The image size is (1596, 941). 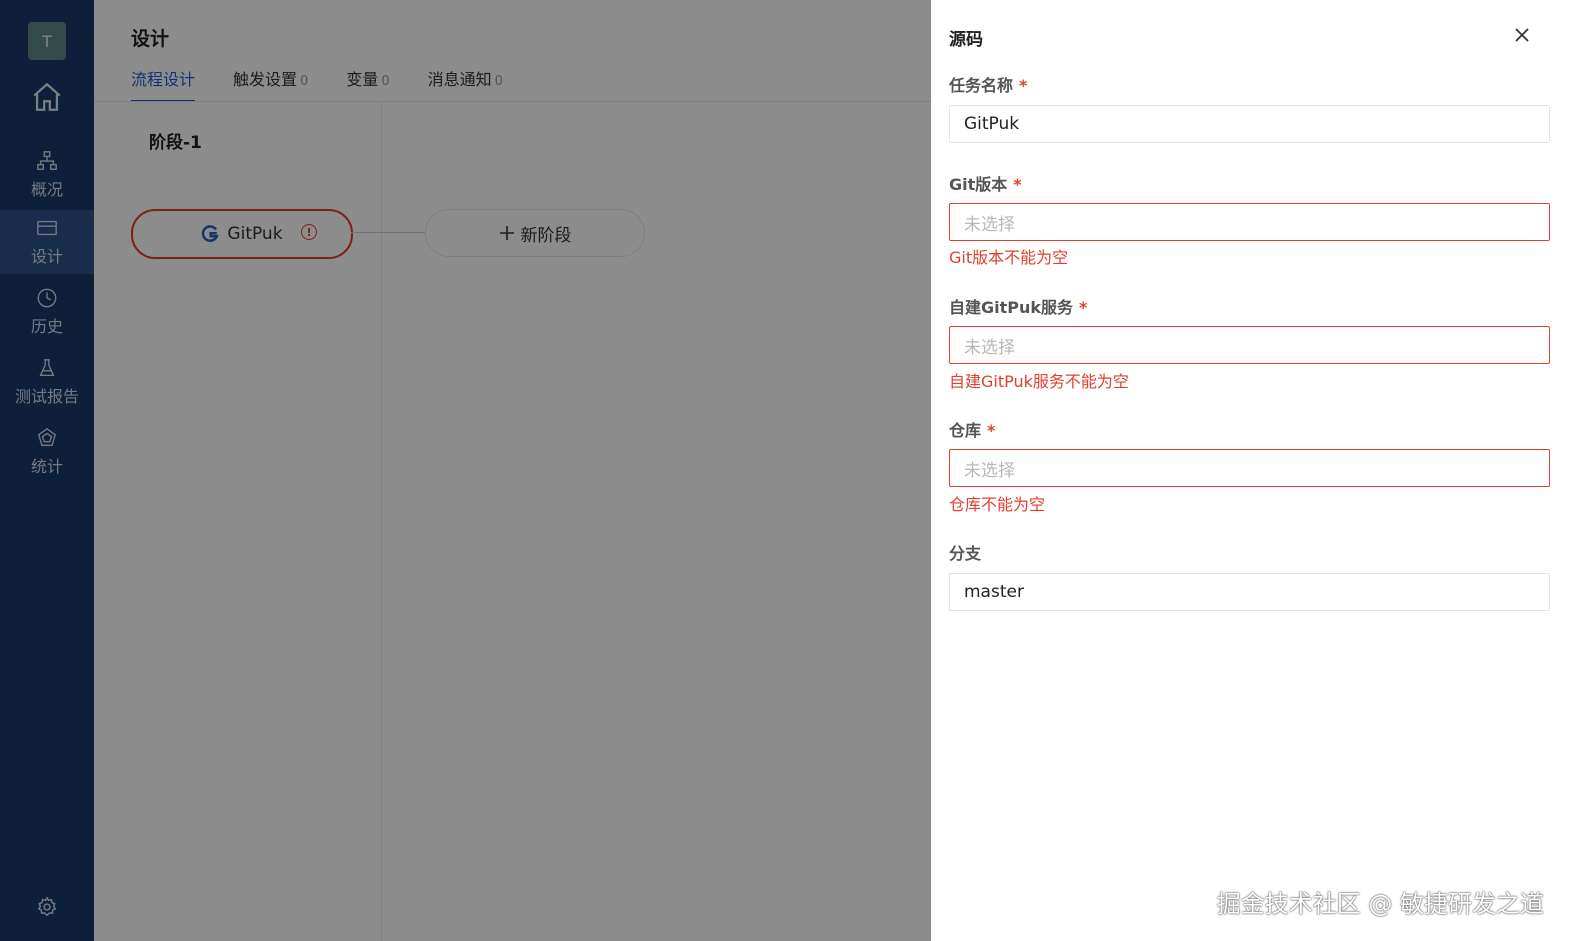 I want to click on repo-label: 仓库 *, so click(x=972, y=429).